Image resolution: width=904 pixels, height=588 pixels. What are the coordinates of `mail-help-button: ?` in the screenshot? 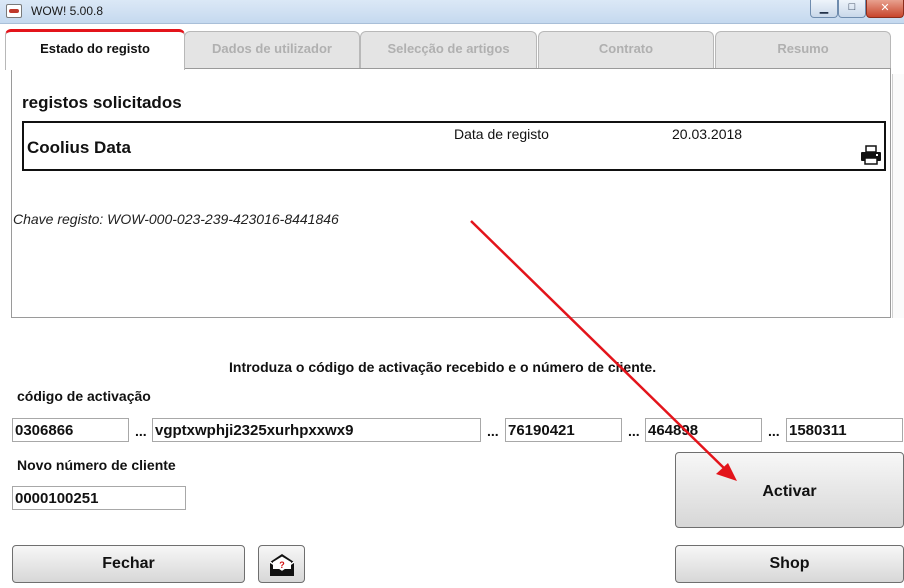 It's located at (281, 564).